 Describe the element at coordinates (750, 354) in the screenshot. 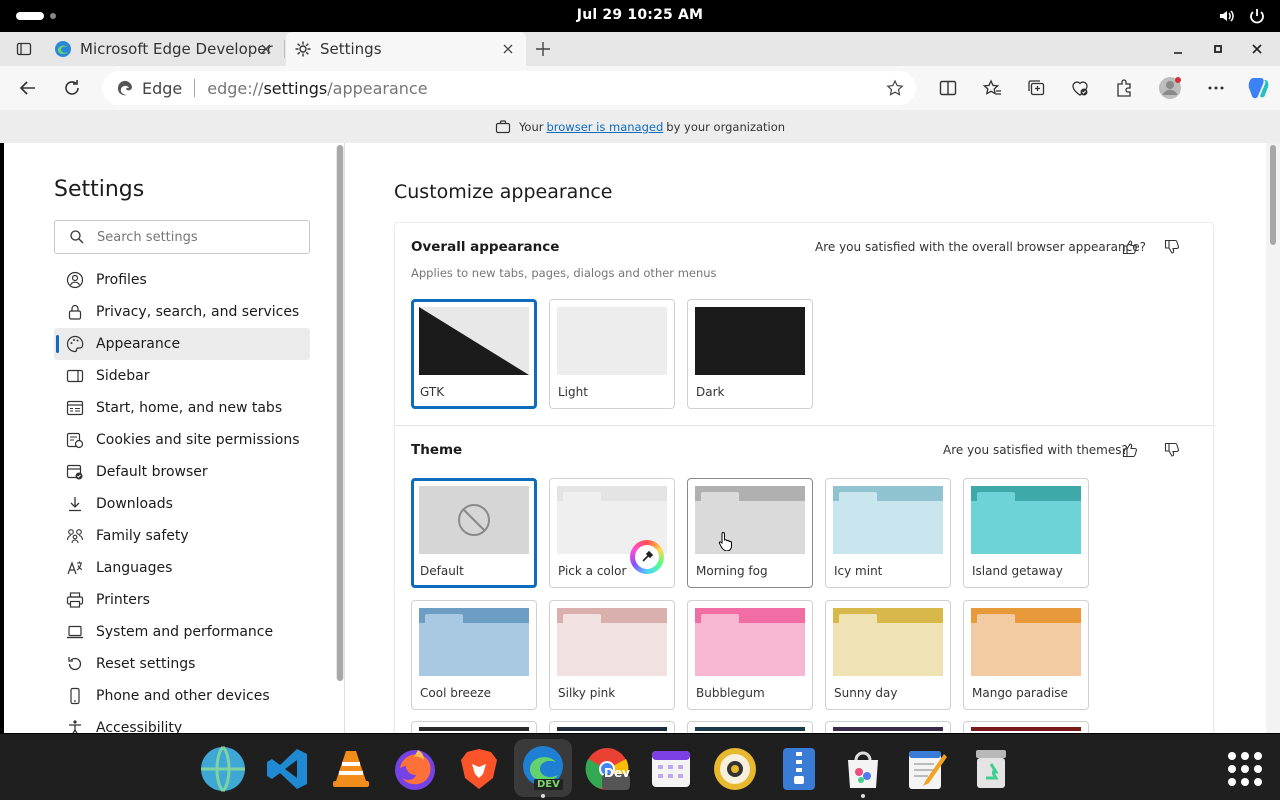

I see `appearance-option-dark: Dark` at that location.